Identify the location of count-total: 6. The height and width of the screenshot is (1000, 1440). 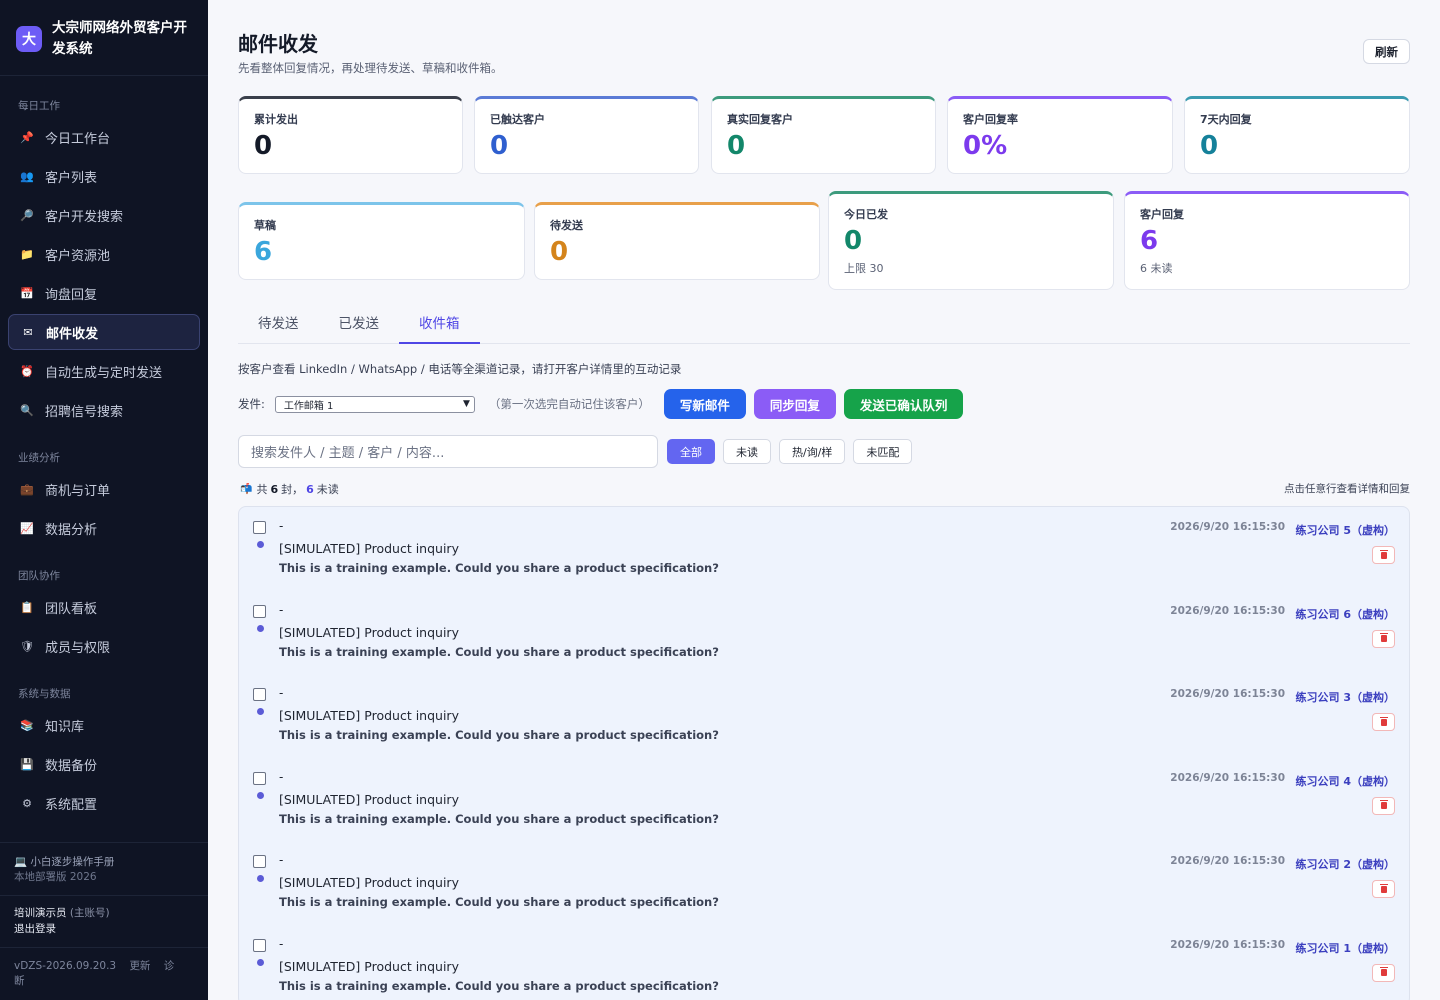
(274, 489).